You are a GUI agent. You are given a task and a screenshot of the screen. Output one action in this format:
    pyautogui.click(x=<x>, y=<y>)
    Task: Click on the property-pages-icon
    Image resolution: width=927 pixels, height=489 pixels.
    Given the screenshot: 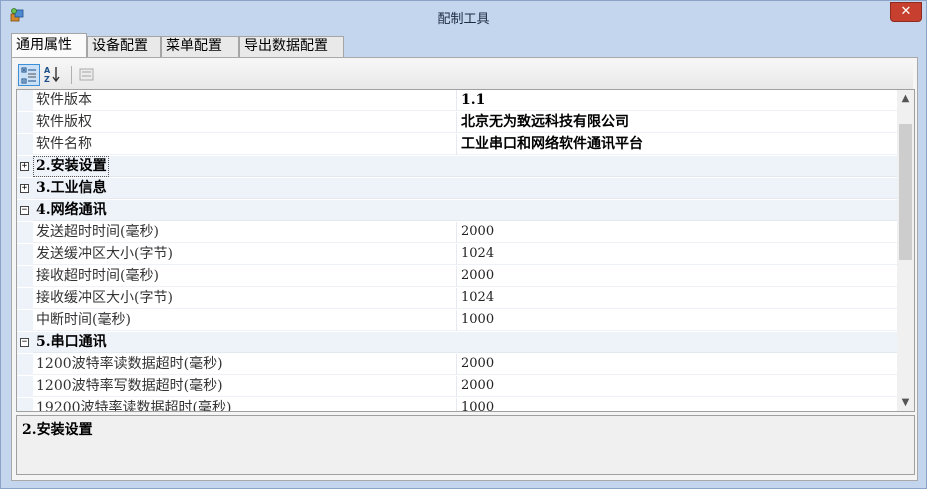 What is the action you would take?
    pyautogui.click(x=86, y=74)
    